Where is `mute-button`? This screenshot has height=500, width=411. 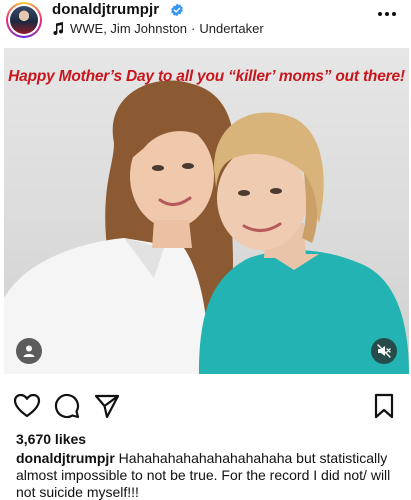 mute-button is located at coordinates (384, 351).